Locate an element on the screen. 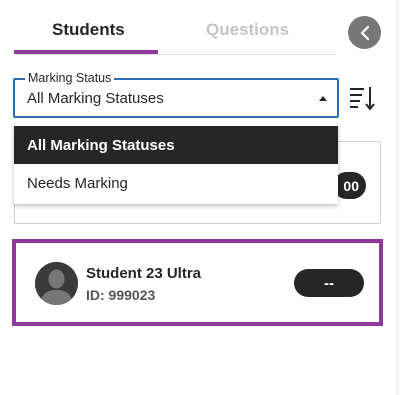 This screenshot has width=402, height=395. chevron-left-icon is located at coordinates (364, 32).